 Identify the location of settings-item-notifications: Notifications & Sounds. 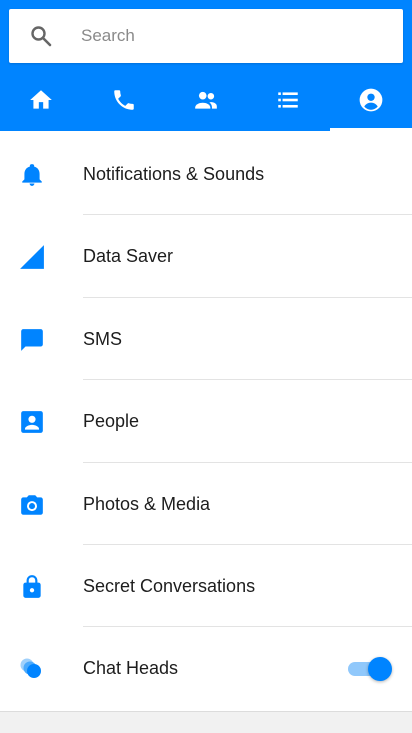
(206, 174).